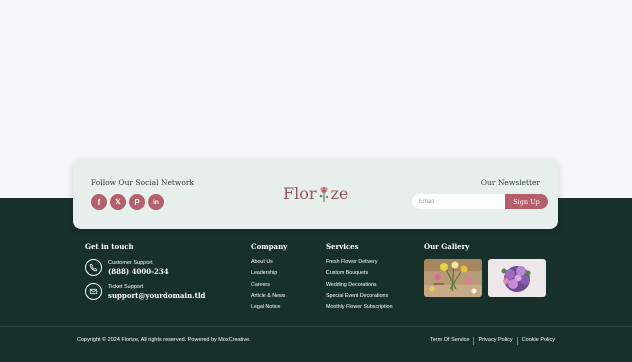 This screenshot has width=632, height=362. Describe the element at coordinates (118, 202) in the screenshot. I see `x-icon: 𝕏` at that location.